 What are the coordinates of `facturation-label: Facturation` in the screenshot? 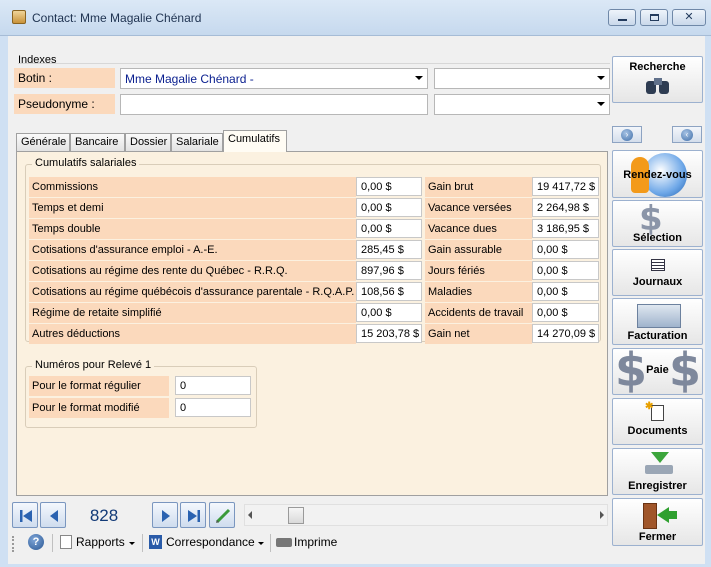 It's located at (657, 336).